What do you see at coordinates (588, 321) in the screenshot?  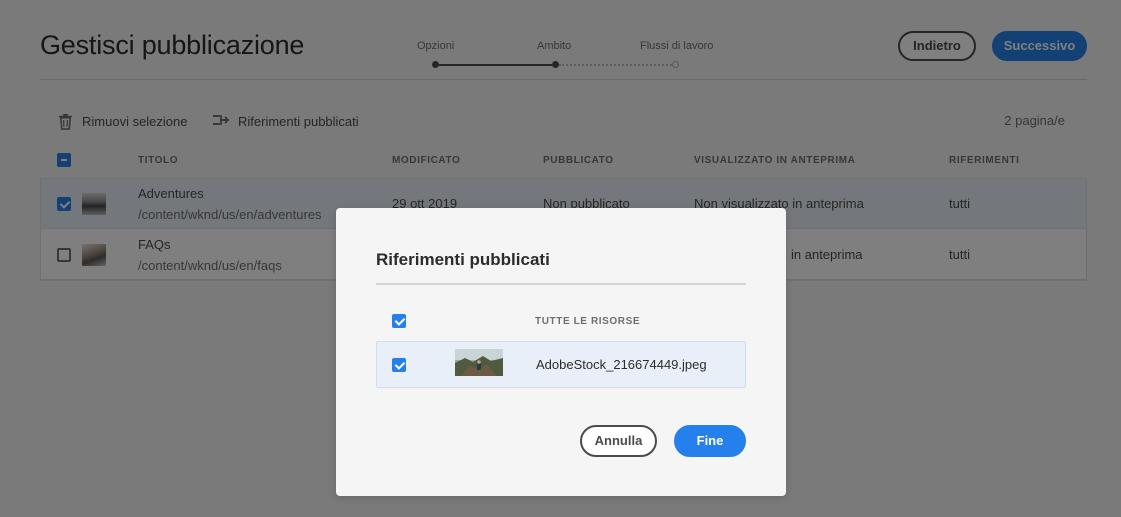 I see `all-resources-header: TUTTE LE RISORSE` at bounding box center [588, 321].